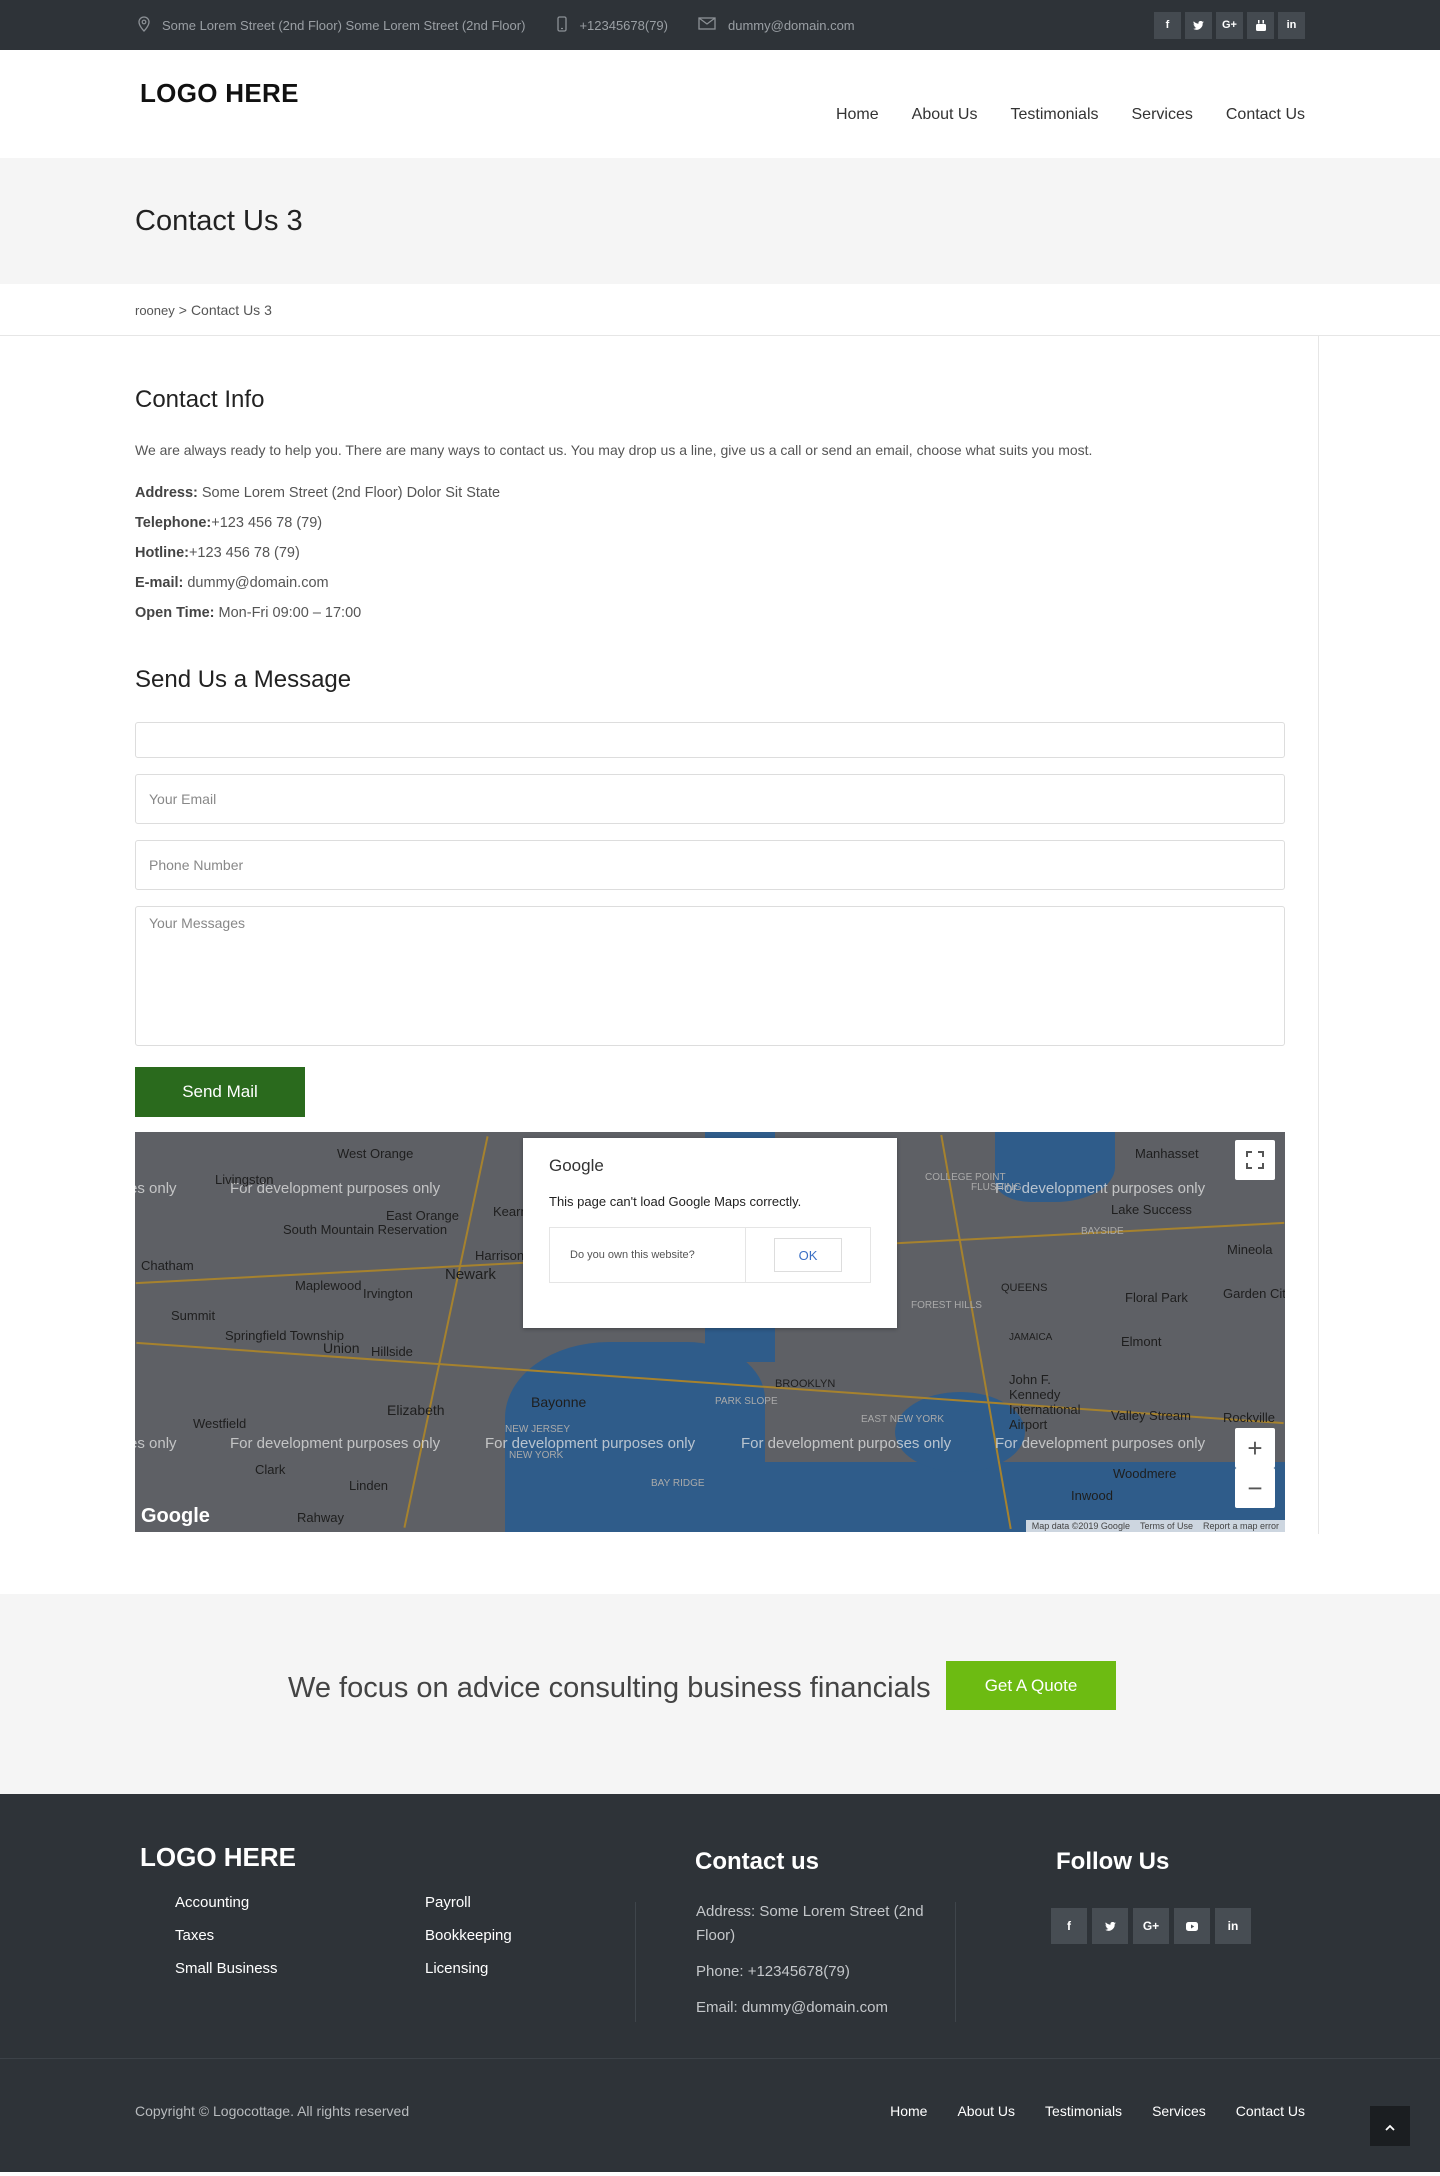 The height and width of the screenshot is (2176, 1440). What do you see at coordinates (1390, 2126) in the screenshot?
I see `scroll-to-top-button` at bounding box center [1390, 2126].